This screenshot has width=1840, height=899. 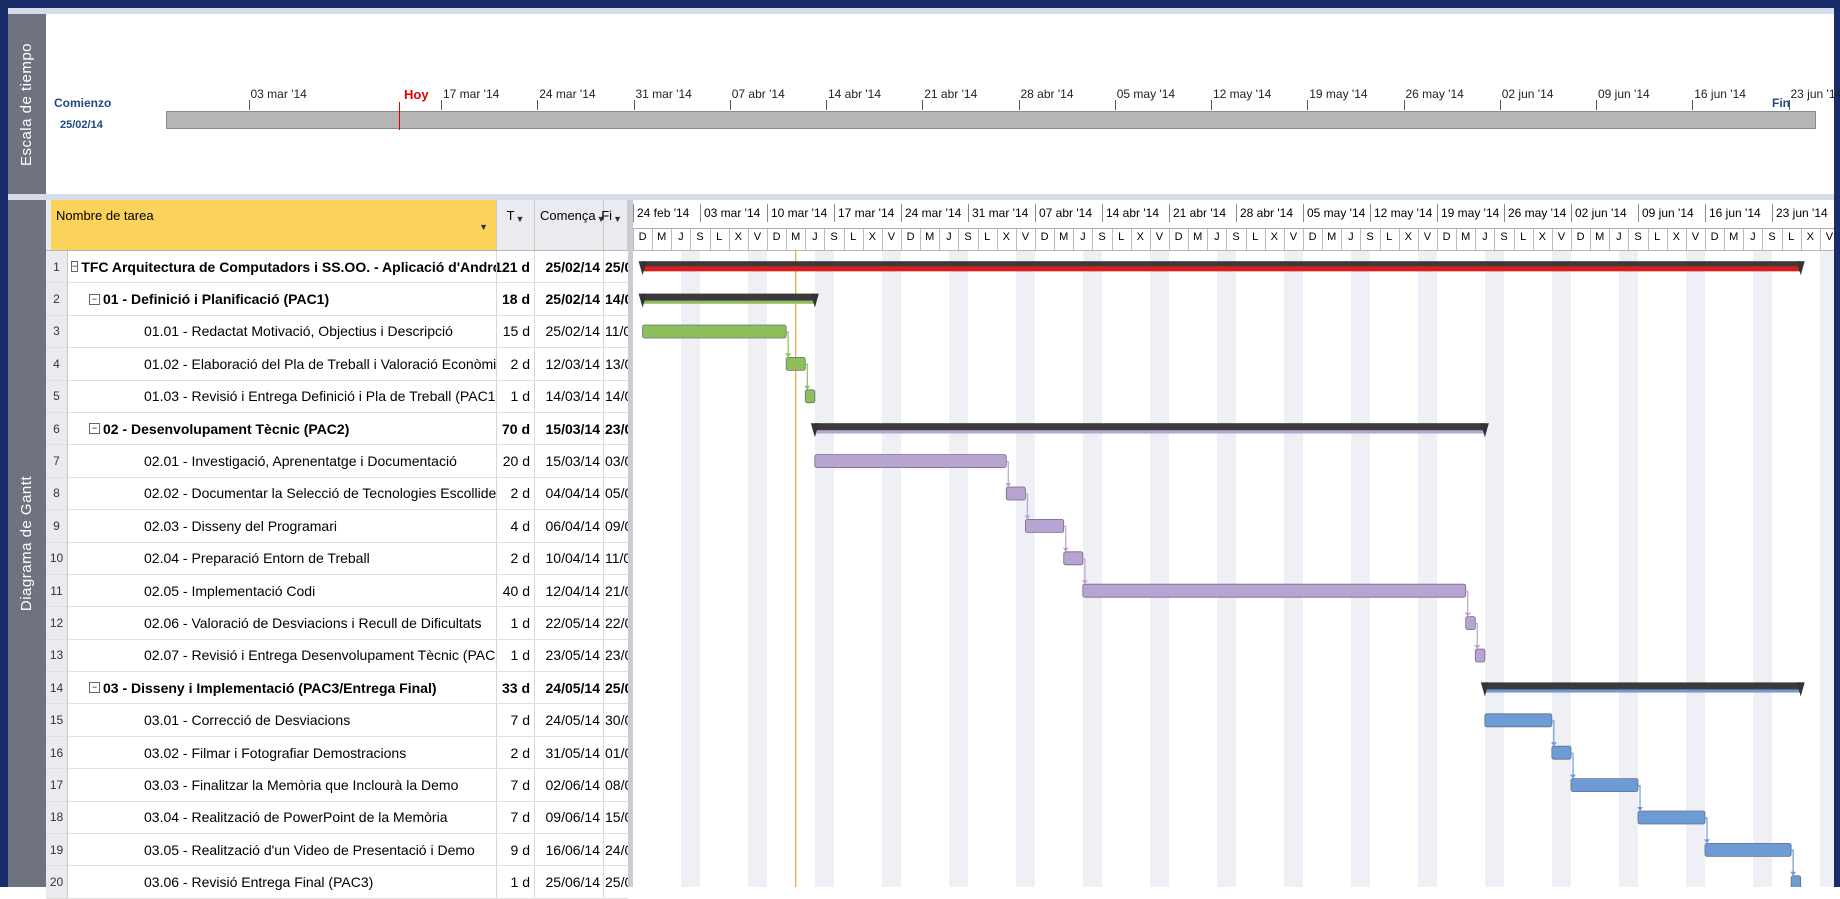 I want to click on row-number: 6, so click(x=57, y=428).